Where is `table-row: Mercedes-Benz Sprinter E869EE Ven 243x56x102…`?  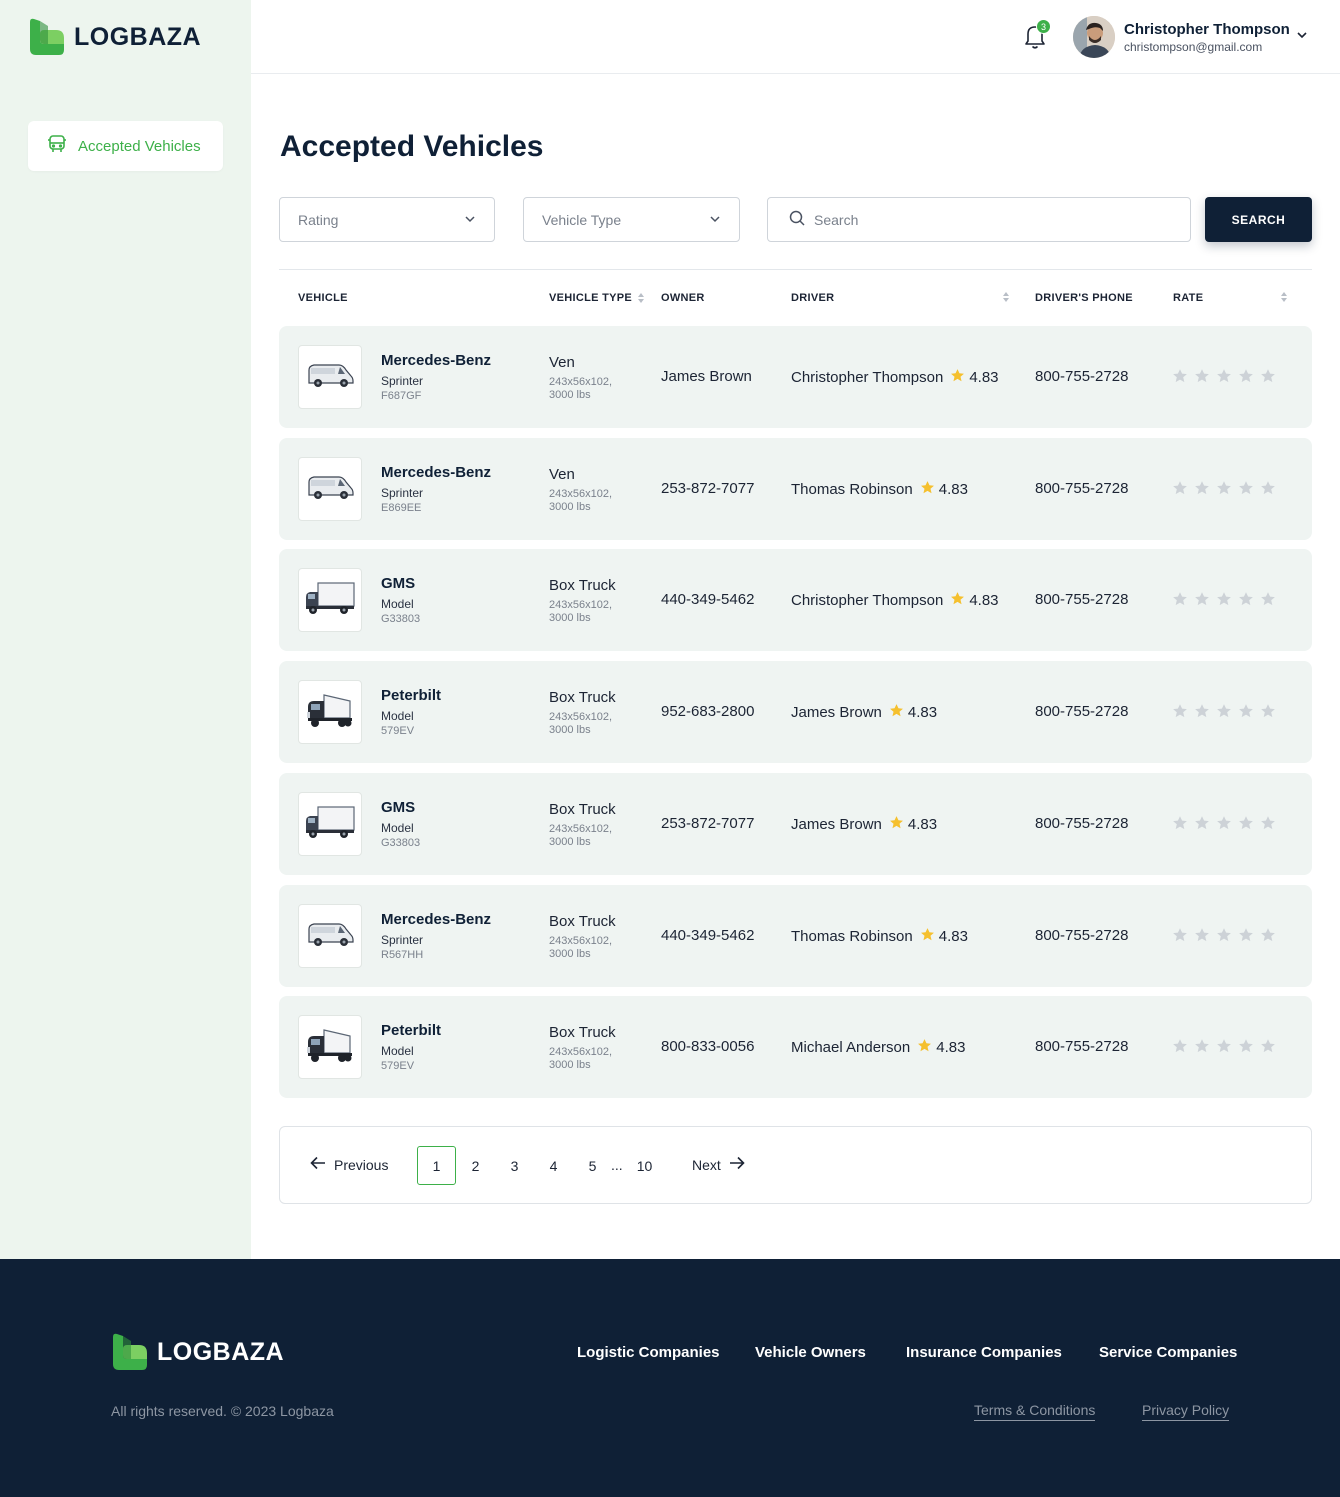 table-row: Mercedes-Benz Sprinter E869EE Ven 243x56x102… is located at coordinates (795, 489).